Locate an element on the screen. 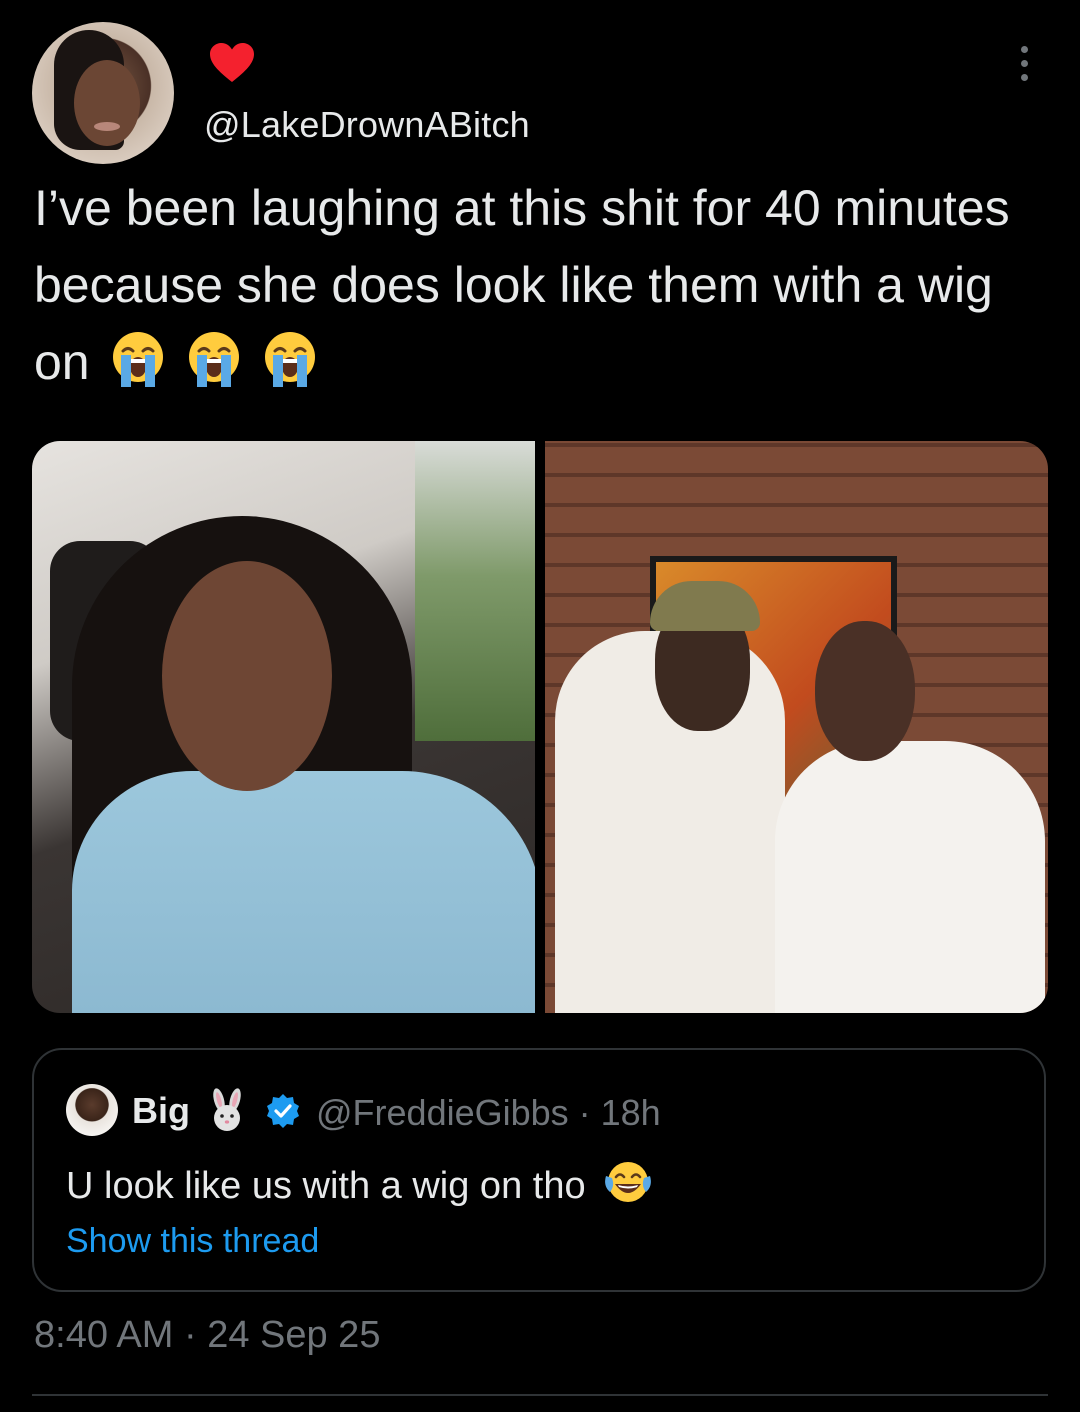 The image size is (1080, 1412). woman-face is located at coordinates (247, 676).